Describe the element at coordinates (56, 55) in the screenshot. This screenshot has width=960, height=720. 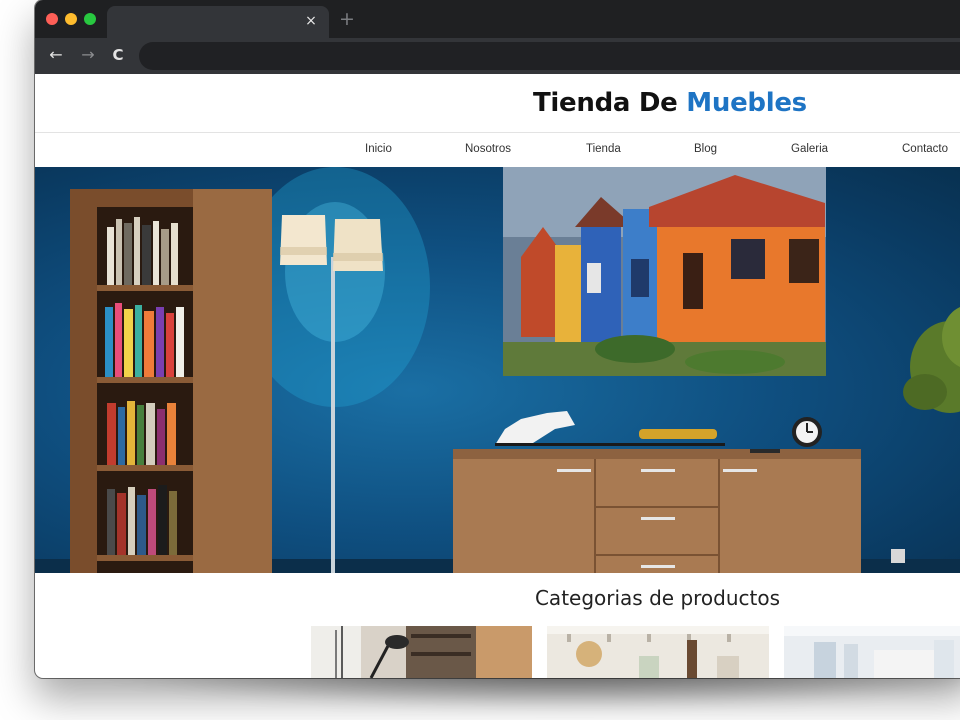
I see `arrow-left-icon: ←` at that location.